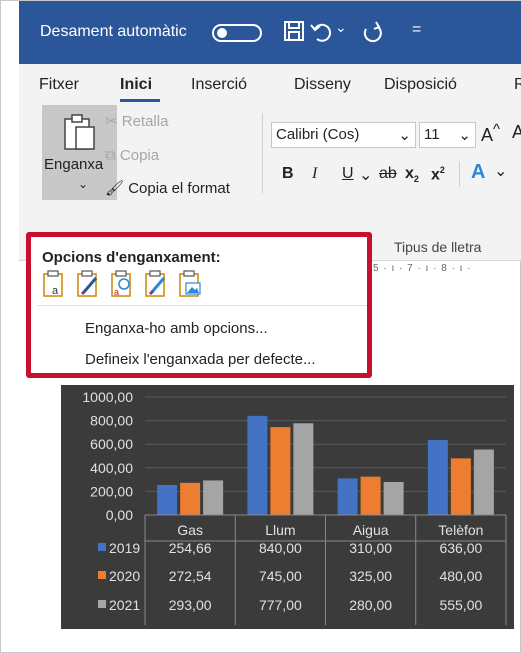  Describe the element at coordinates (460, 486) in the screenshot. I see `bar-2020-Telèfon` at that location.